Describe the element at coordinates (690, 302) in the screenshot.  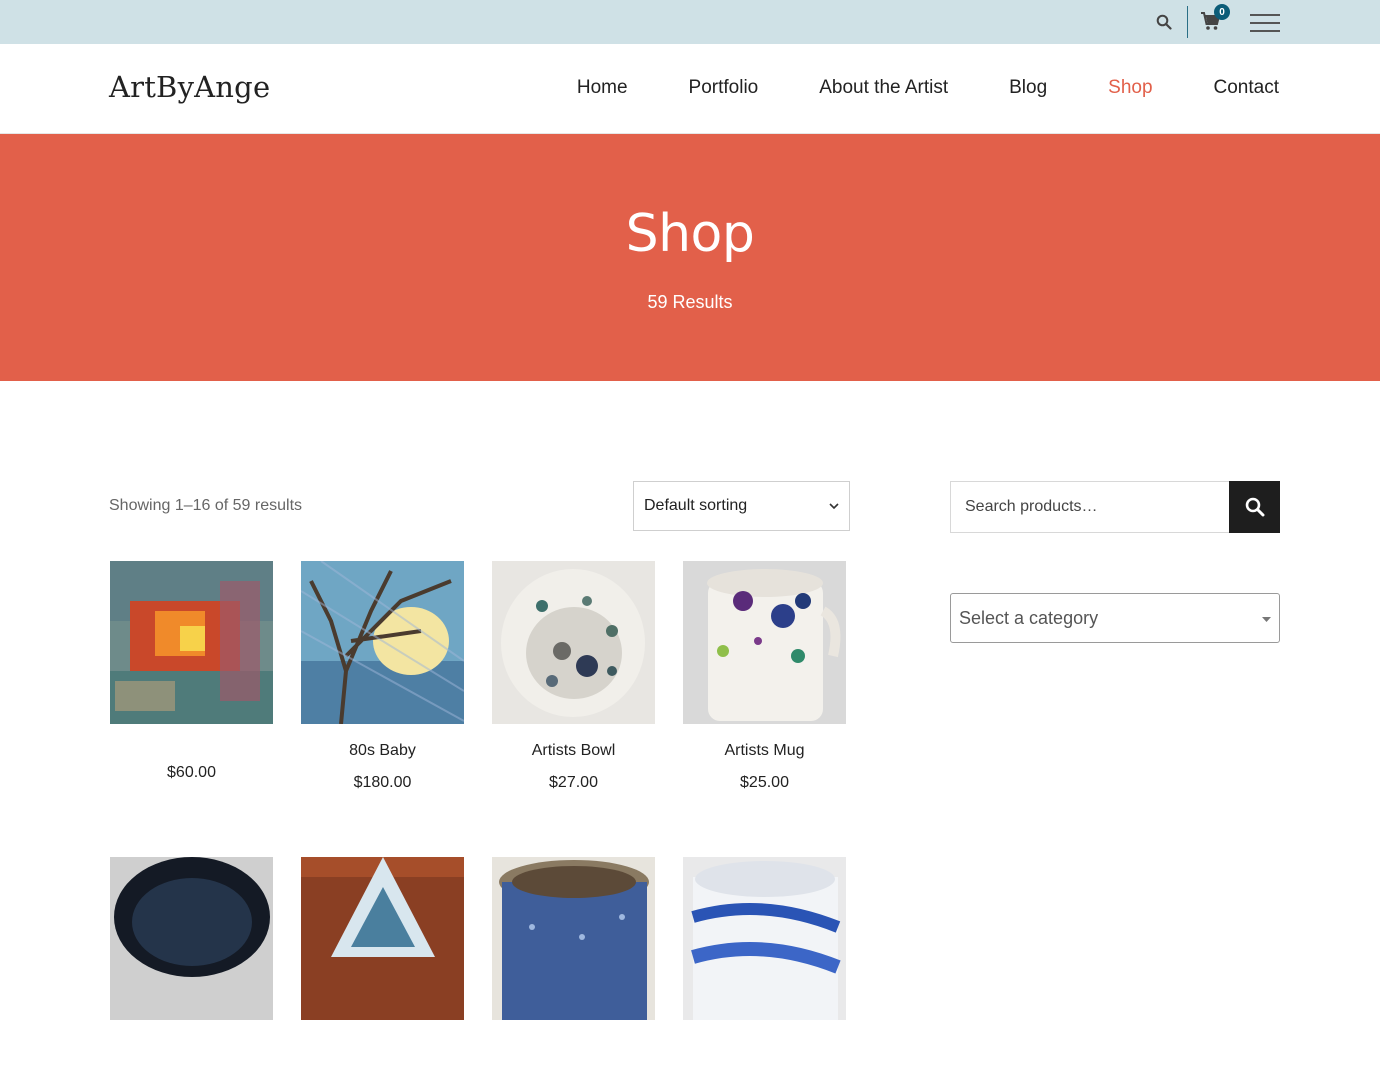
I see `results-count-hero: 59 Results` at that location.